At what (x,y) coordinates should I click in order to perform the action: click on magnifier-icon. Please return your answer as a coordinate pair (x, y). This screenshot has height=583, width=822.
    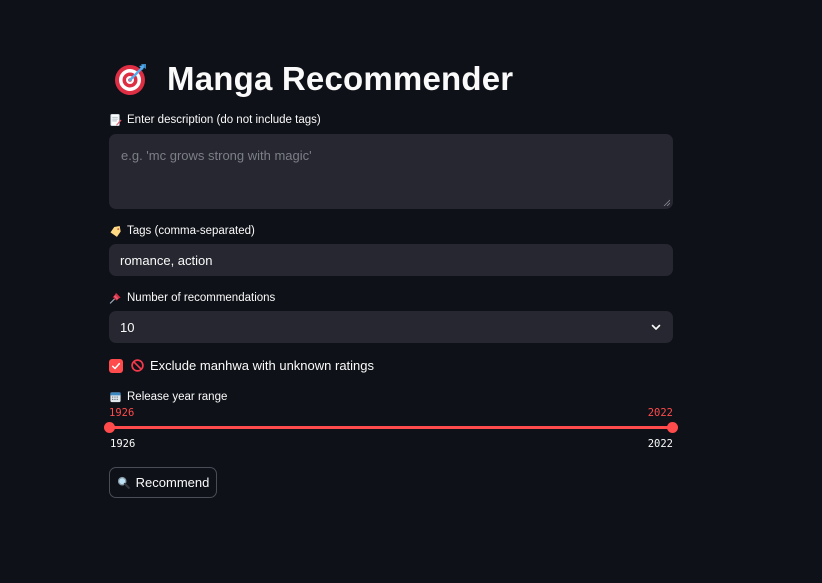
    Looking at the image, I should click on (123, 482).